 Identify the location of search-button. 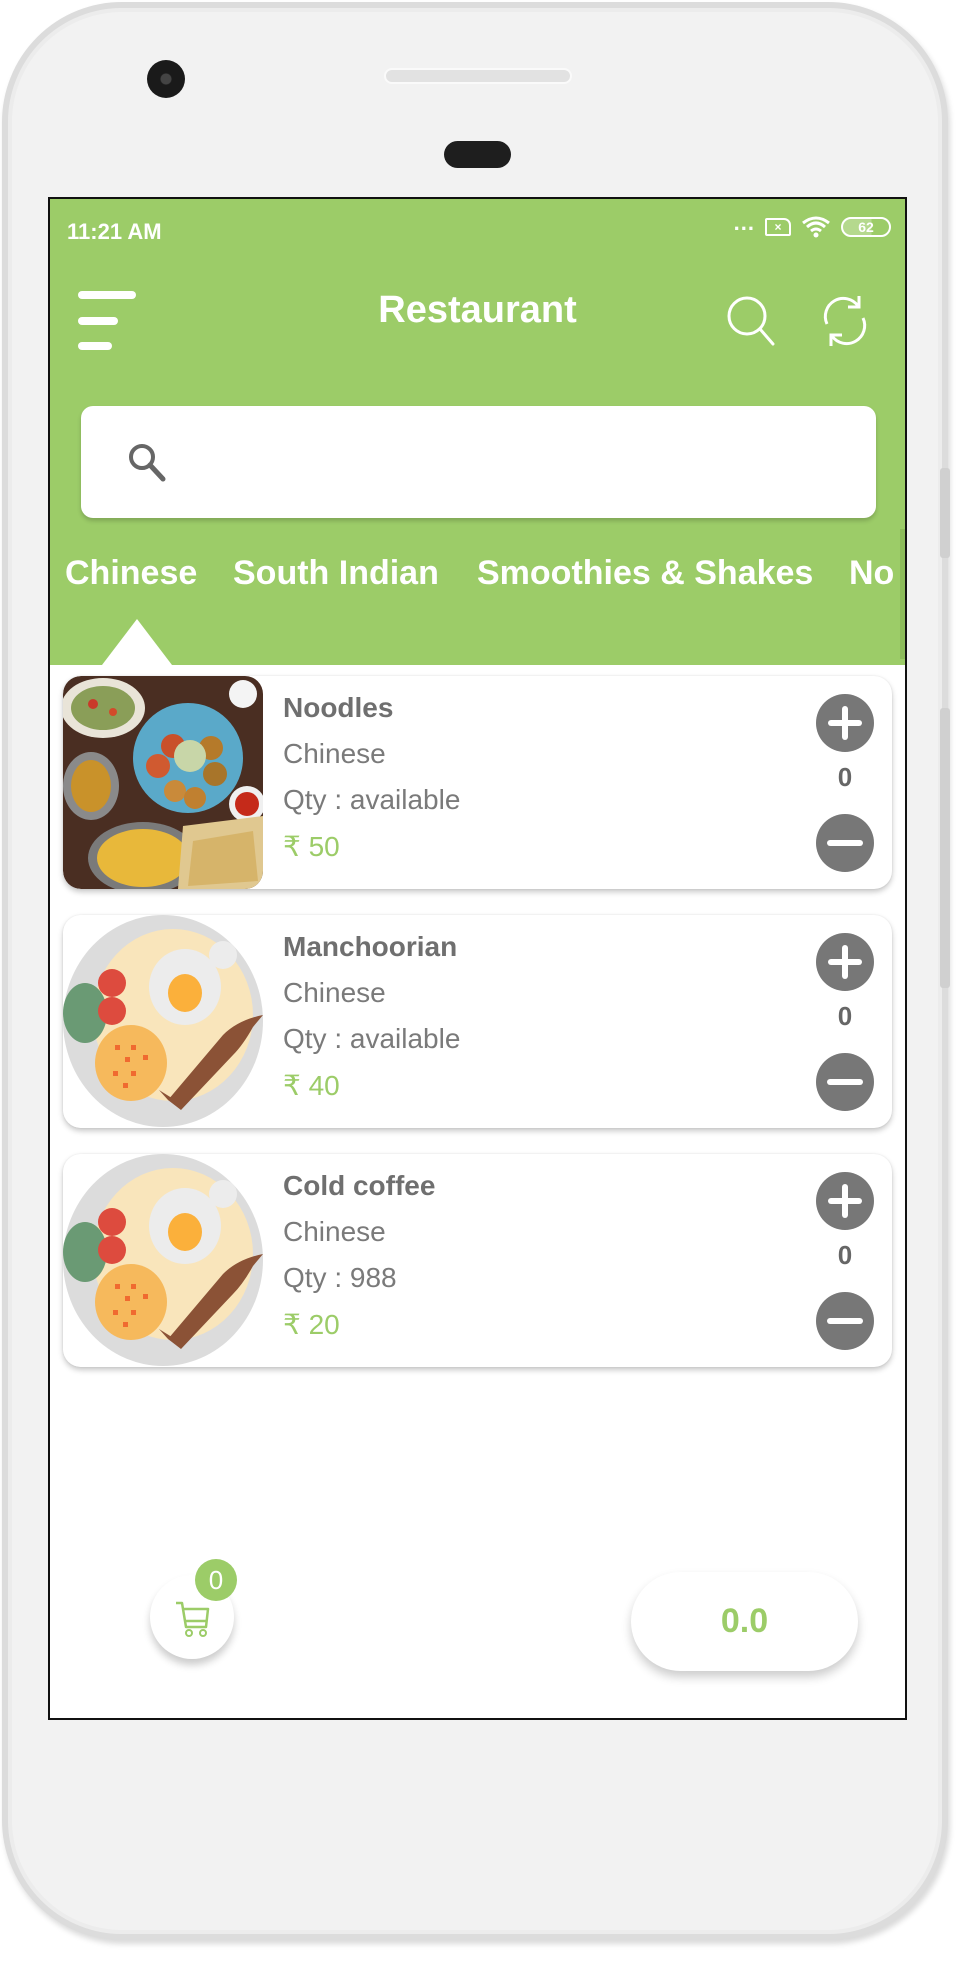
(752, 321).